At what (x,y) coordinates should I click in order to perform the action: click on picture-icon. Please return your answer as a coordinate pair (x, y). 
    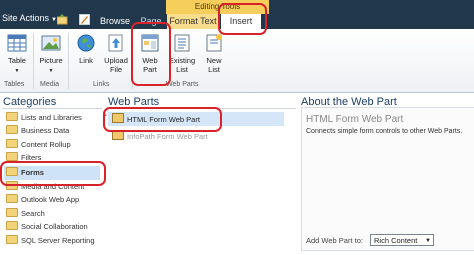
    Looking at the image, I should click on (51, 43).